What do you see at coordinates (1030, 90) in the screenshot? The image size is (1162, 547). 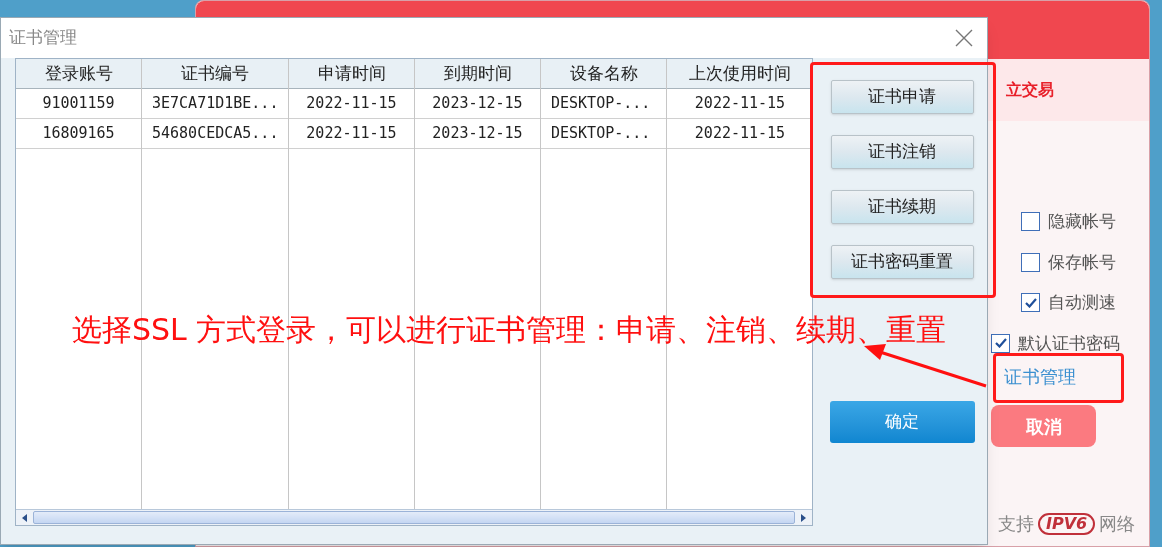 I see `banner-text: 立交易` at bounding box center [1030, 90].